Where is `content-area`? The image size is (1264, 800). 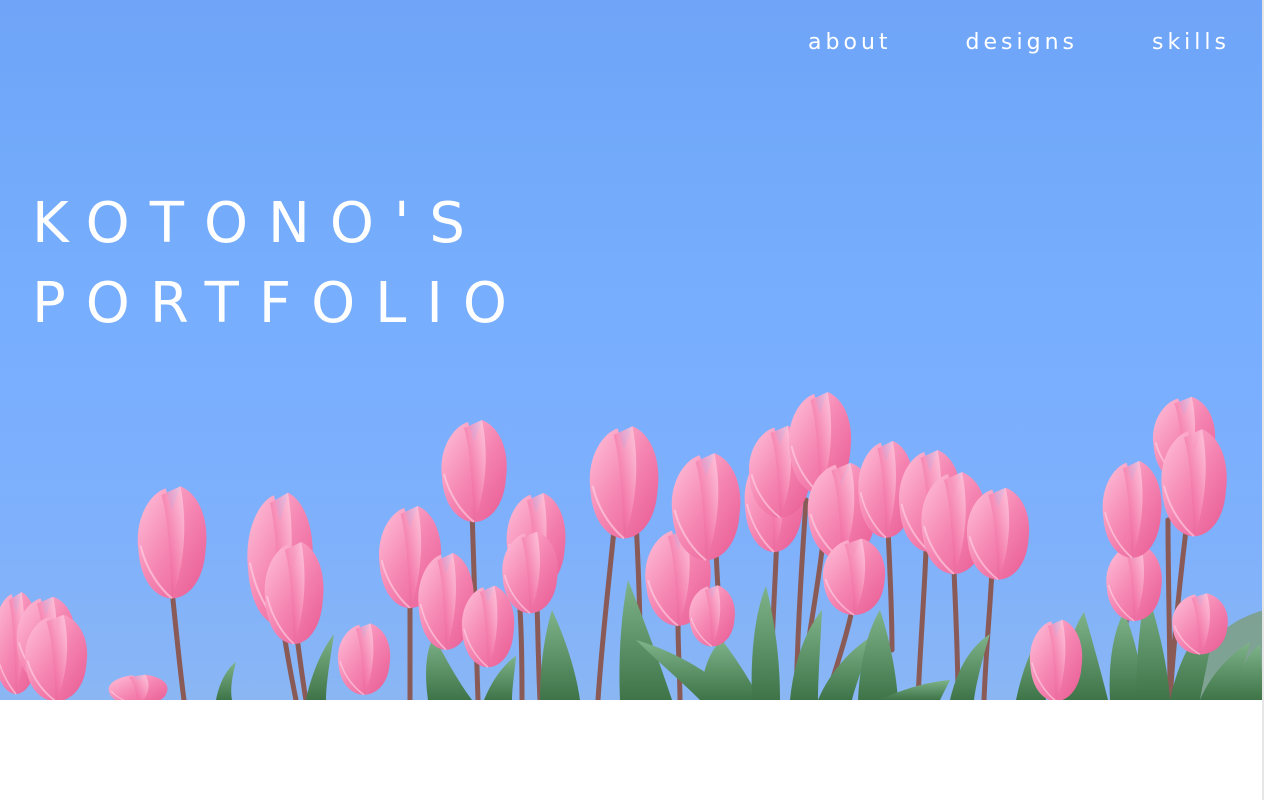
content-area is located at coordinates (631, 750).